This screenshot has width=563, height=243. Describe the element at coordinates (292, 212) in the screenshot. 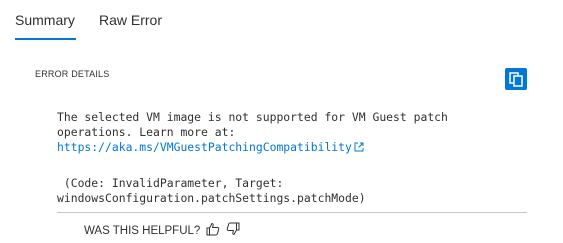

I see `divider` at that location.